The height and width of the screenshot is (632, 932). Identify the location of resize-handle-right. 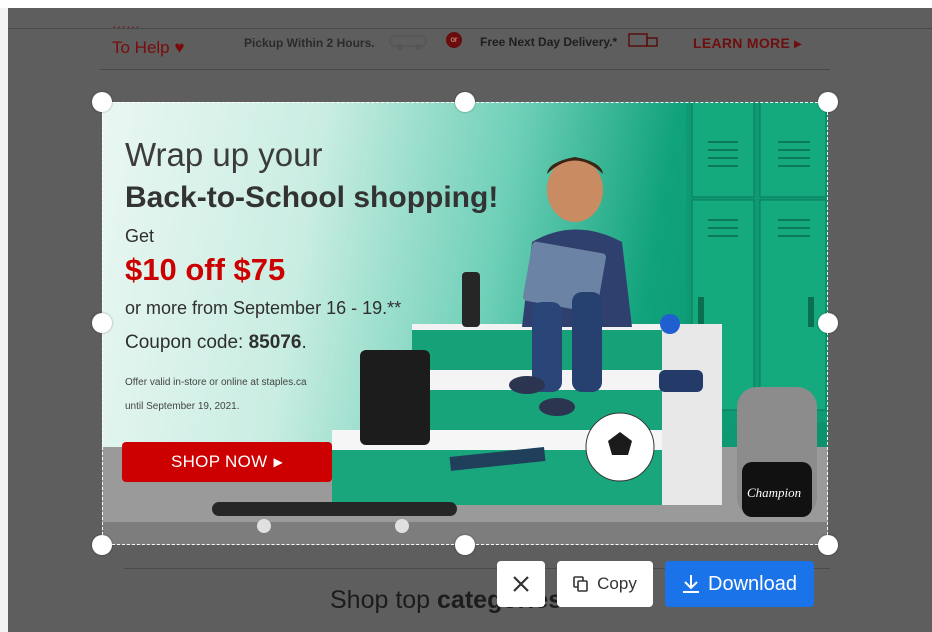
(828, 323).